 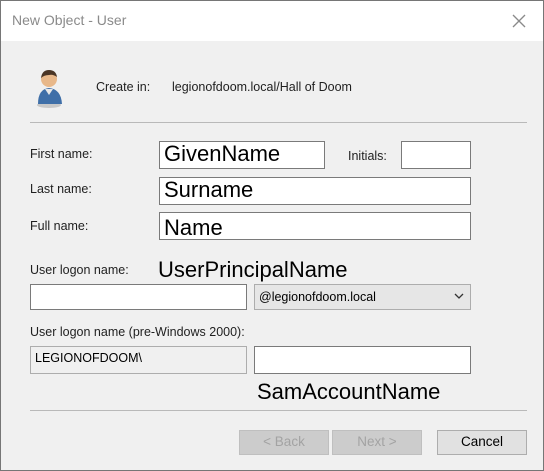 I want to click on back-button: < Back, so click(x=284, y=442).